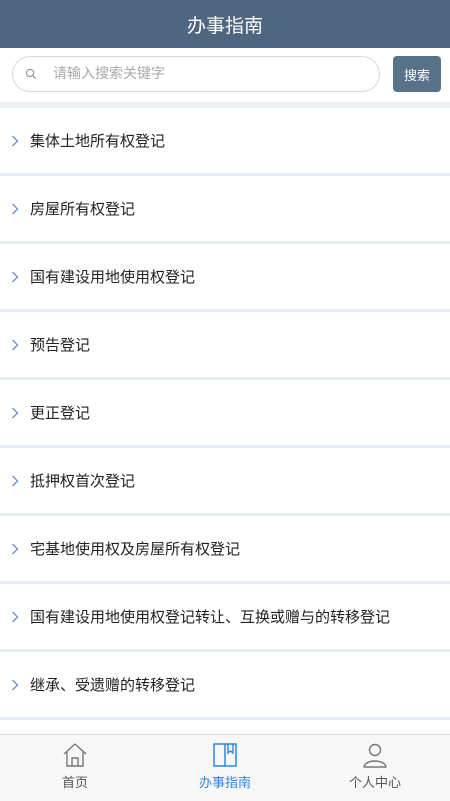  What do you see at coordinates (83, 481) in the screenshot?
I see `guide-item-label: 抵押权首次登记` at bounding box center [83, 481].